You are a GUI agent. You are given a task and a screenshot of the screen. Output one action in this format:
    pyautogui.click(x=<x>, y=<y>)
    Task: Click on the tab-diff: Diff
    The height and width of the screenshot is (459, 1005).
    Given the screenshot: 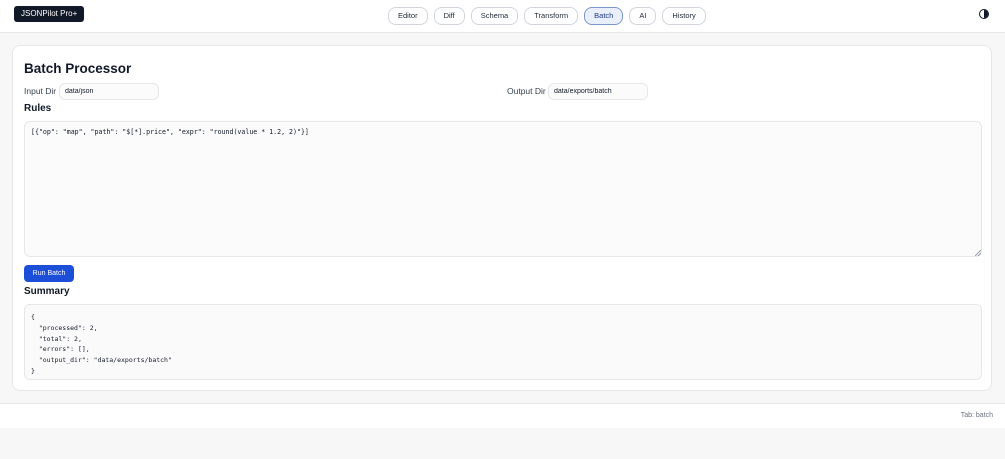 What is the action you would take?
    pyautogui.click(x=449, y=16)
    